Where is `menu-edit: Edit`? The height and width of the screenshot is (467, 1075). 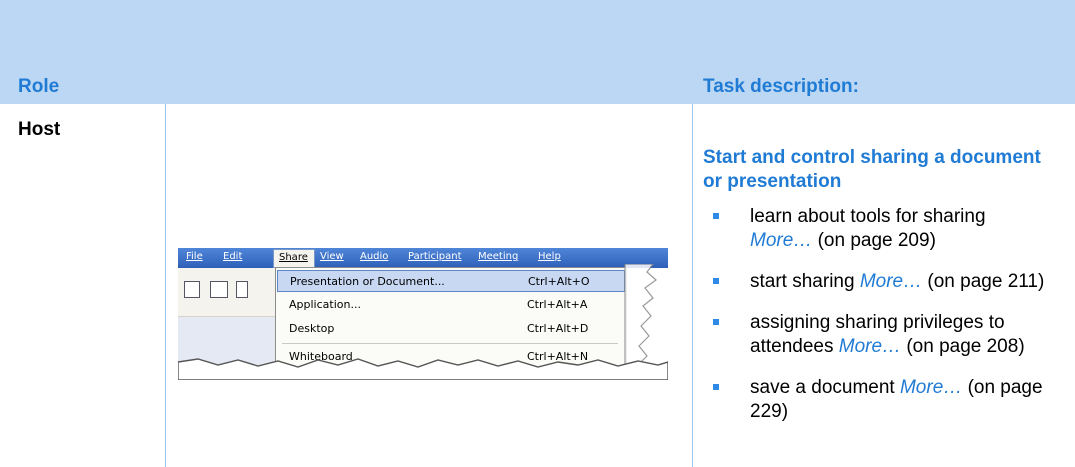 menu-edit: Edit is located at coordinates (232, 256).